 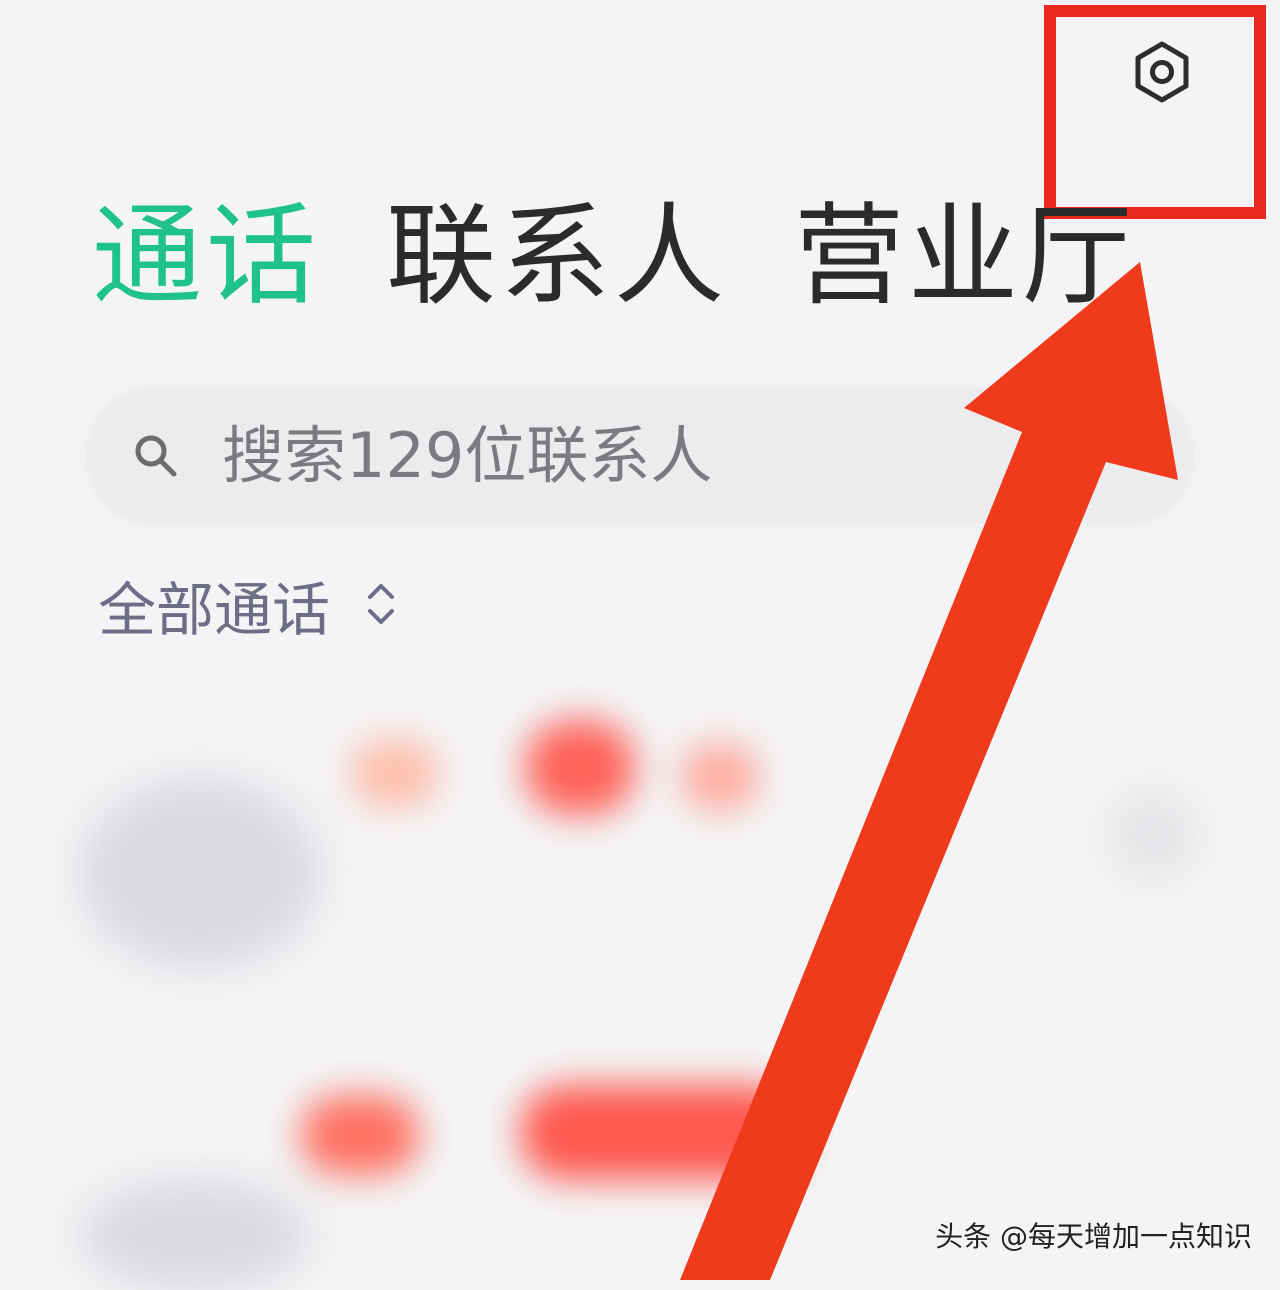 I want to click on sort-chevrons-icon, so click(x=381, y=604).